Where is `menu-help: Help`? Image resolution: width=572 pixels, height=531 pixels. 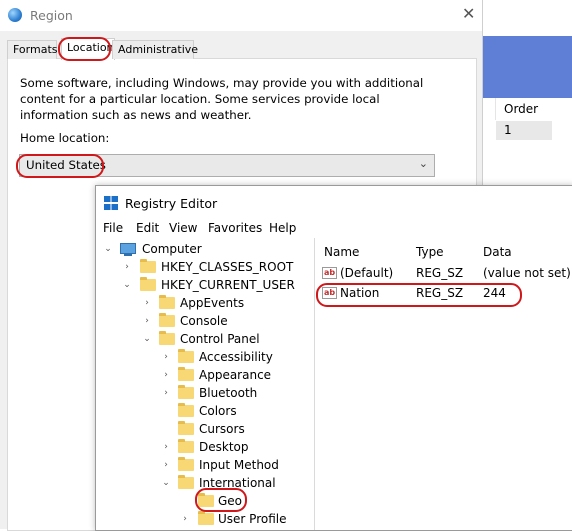 menu-help: Help is located at coordinates (282, 228).